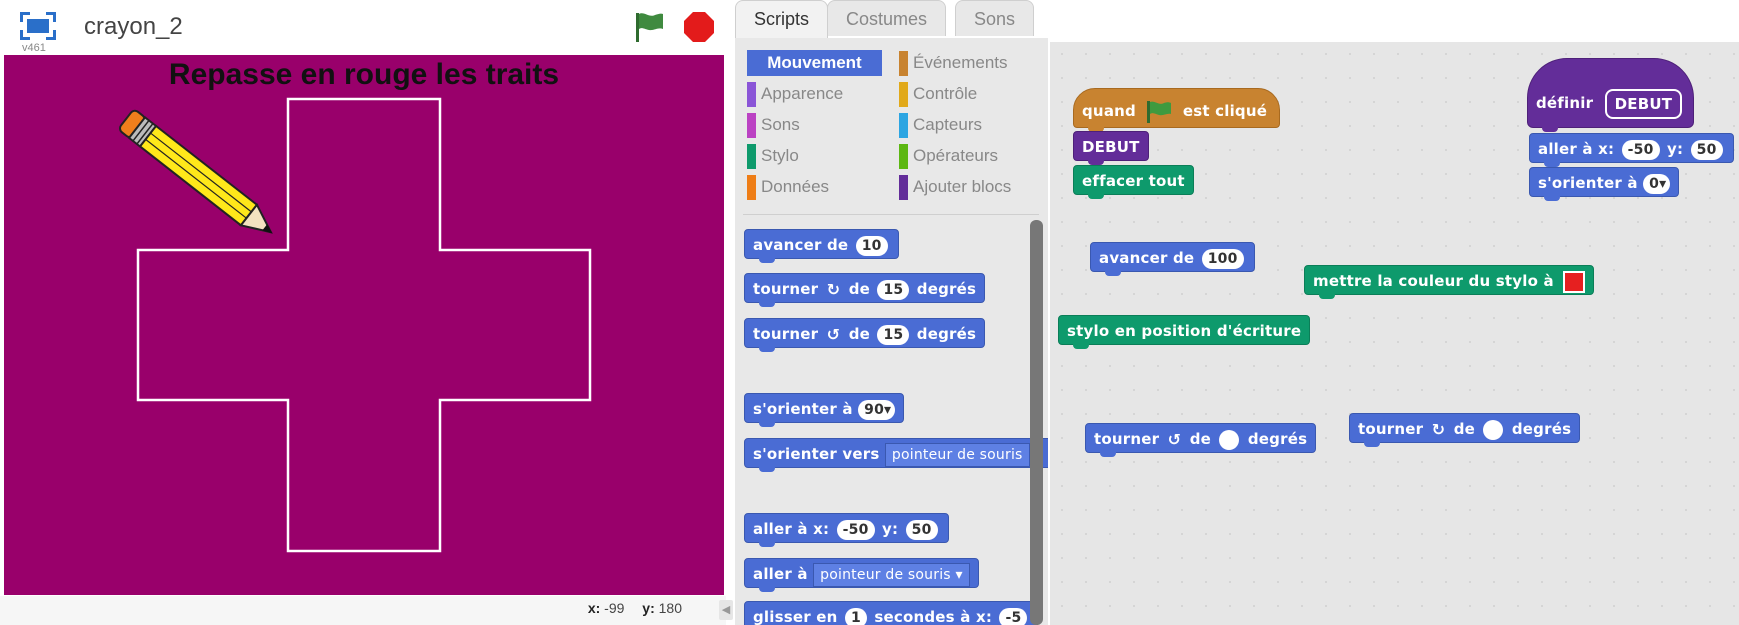 The height and width of the screenshot is (625, 1739). I want to click on mouse-y-value: 180, so click(670, 608).